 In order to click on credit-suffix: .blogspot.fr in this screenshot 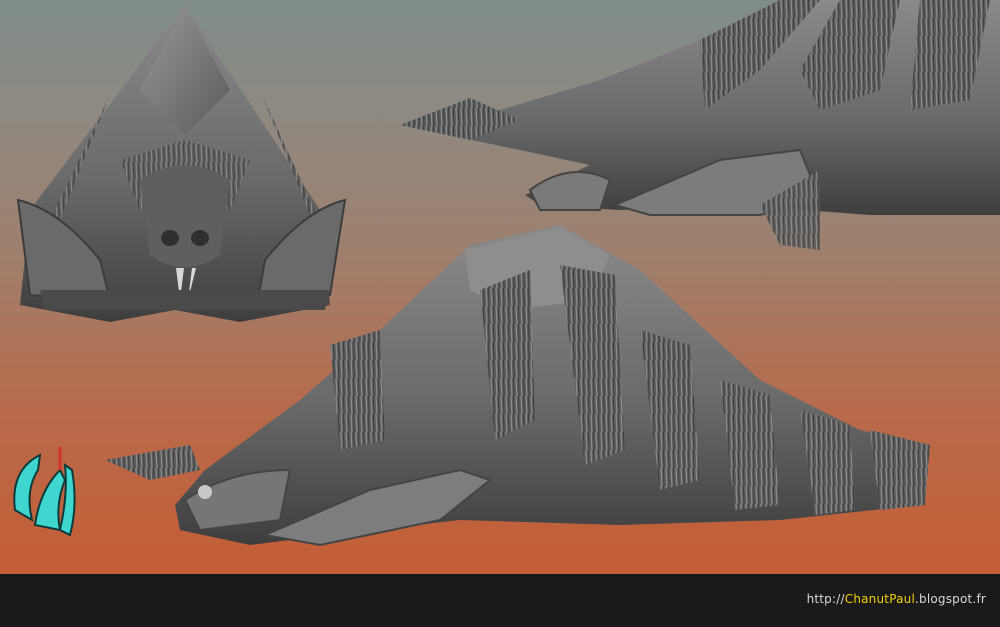, I will do `click(950, 599)`.